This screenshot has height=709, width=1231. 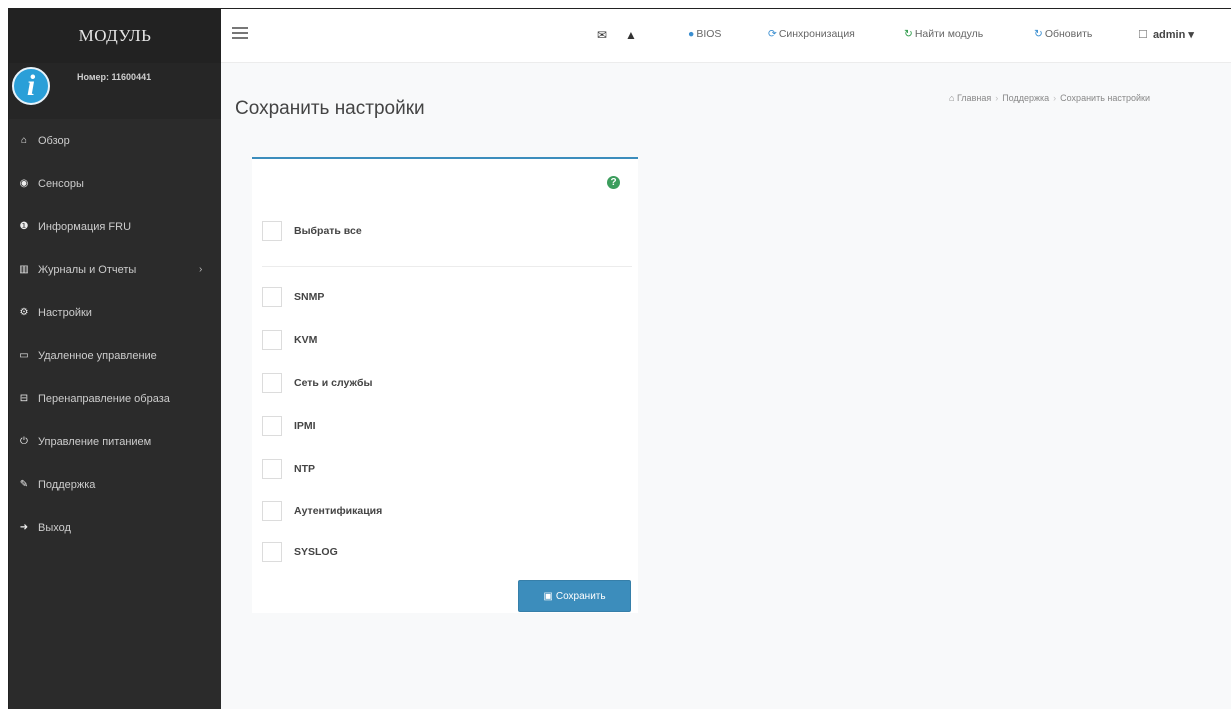 I want to click on option-authentication: Аутентификация, so click(x=322, y=511).